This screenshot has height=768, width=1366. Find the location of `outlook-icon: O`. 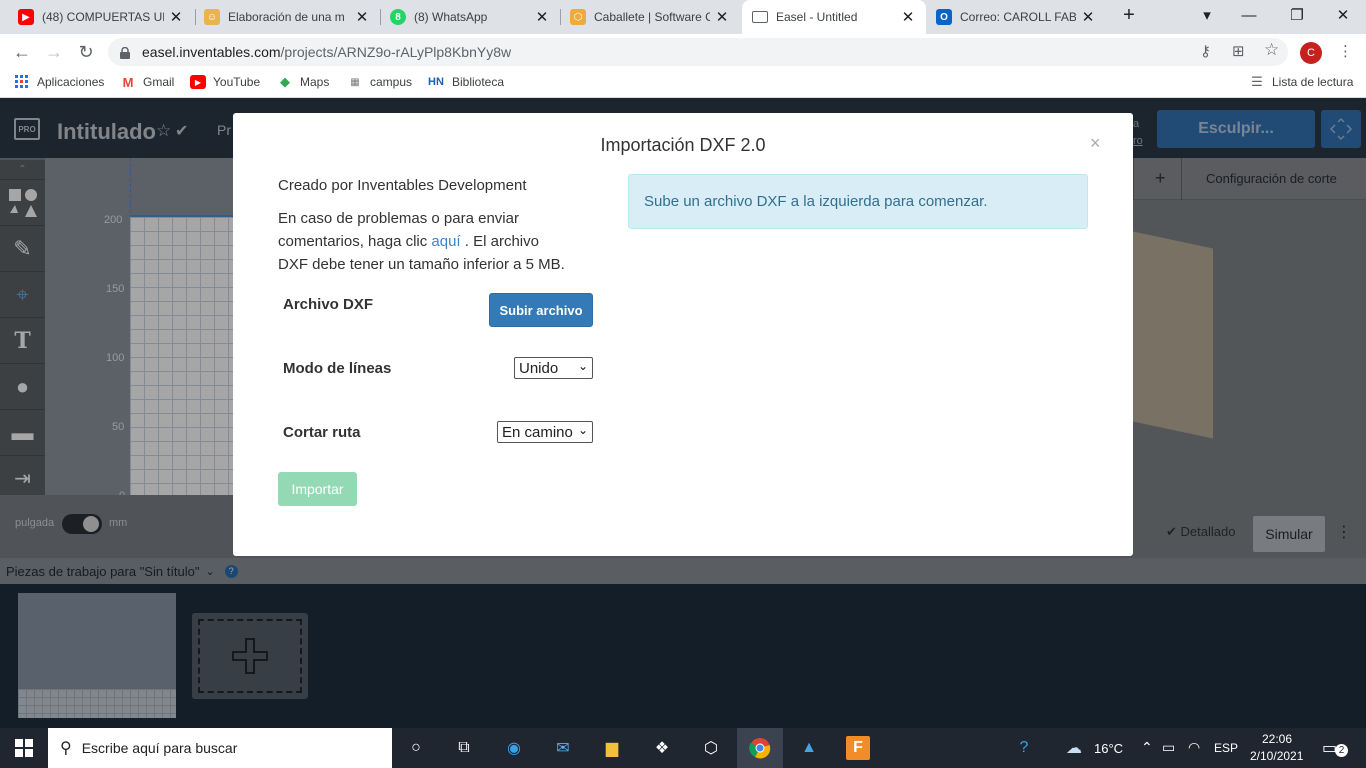

outlook-icon: O is located at coordinates (944, 17).